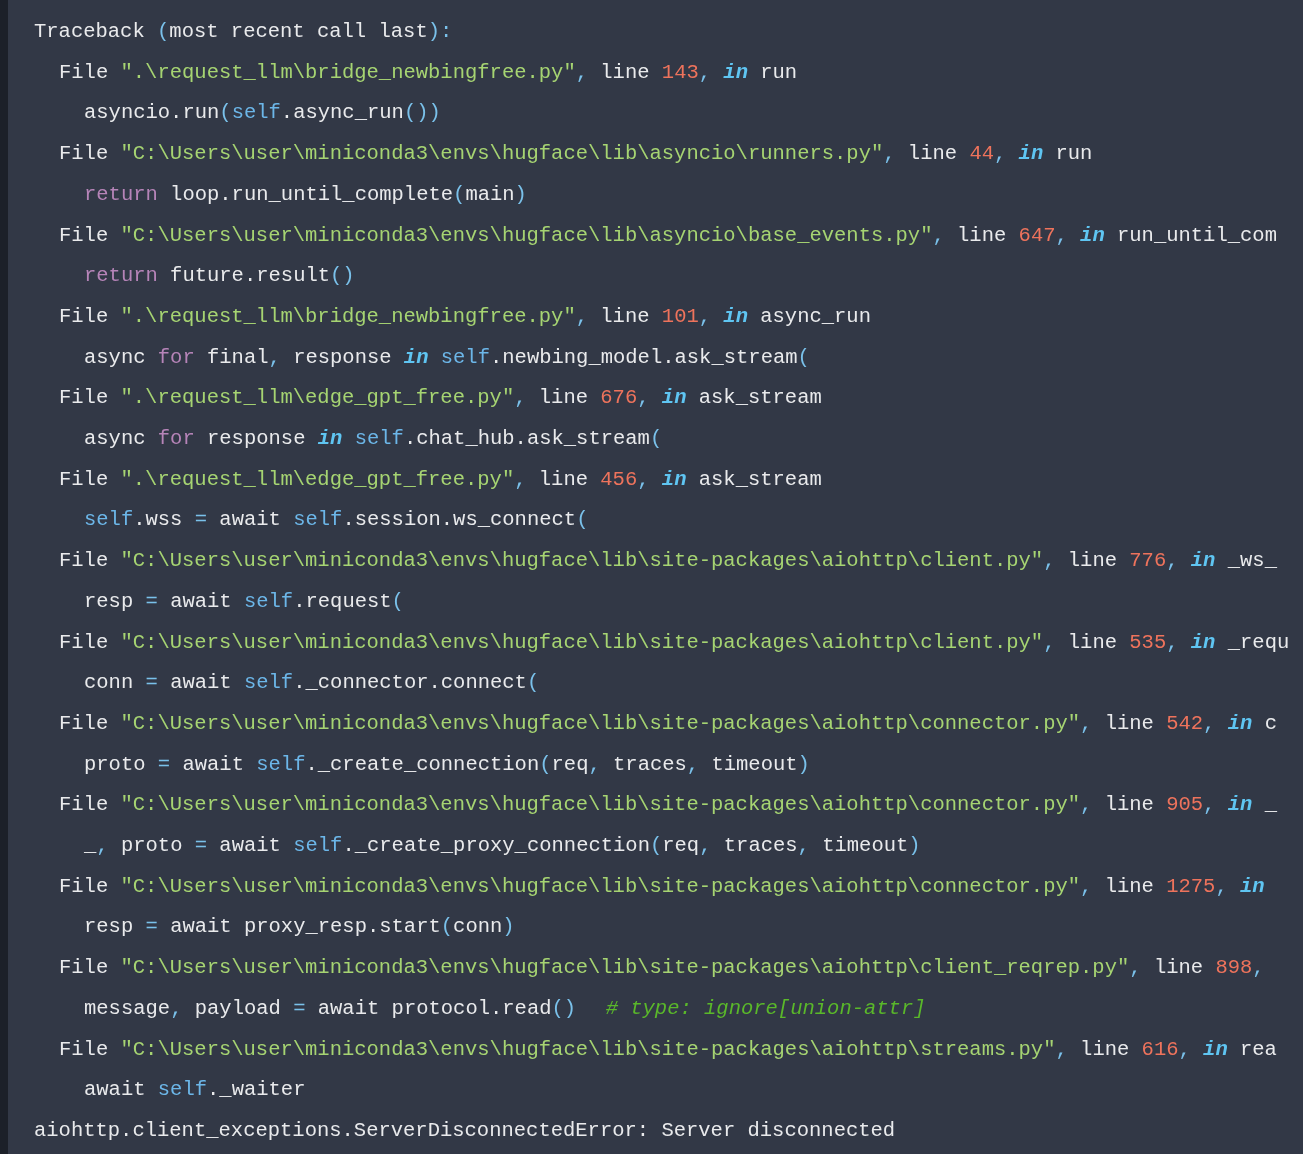 Image resolution: width=1303 pixels, height=1154 pixels. What do you see at coordinates (373, 439) in the screenshot?
I see `code-line: async for response in self.chat_hub.ask_stream(` at bounding box center [373, 439].